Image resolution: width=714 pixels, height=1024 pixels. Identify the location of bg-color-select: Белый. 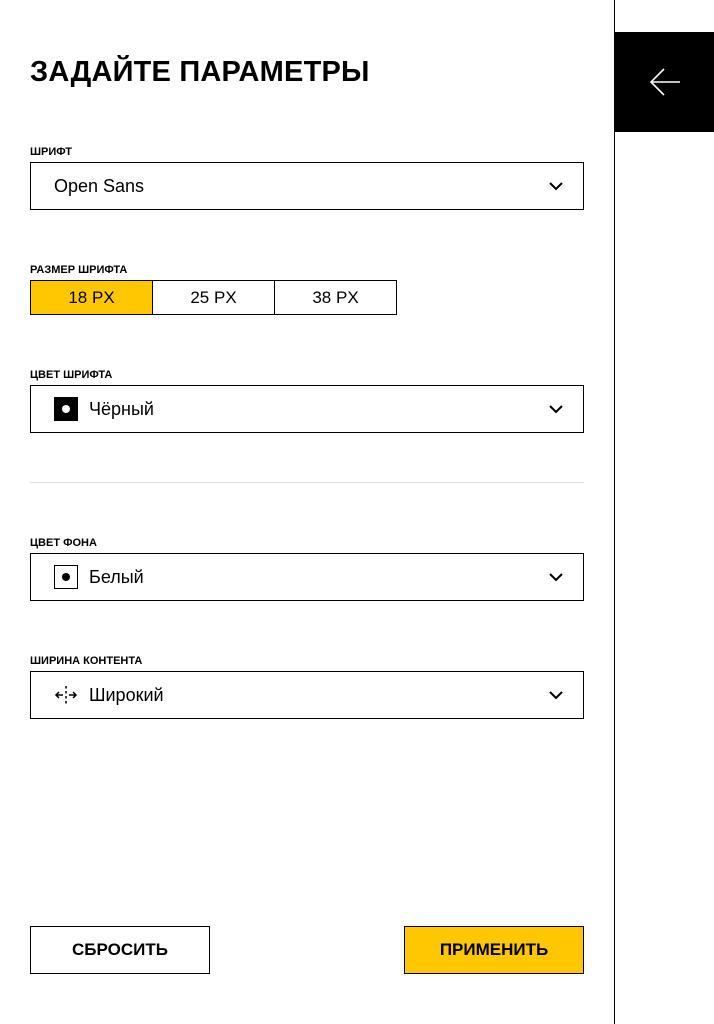
(307, 577).